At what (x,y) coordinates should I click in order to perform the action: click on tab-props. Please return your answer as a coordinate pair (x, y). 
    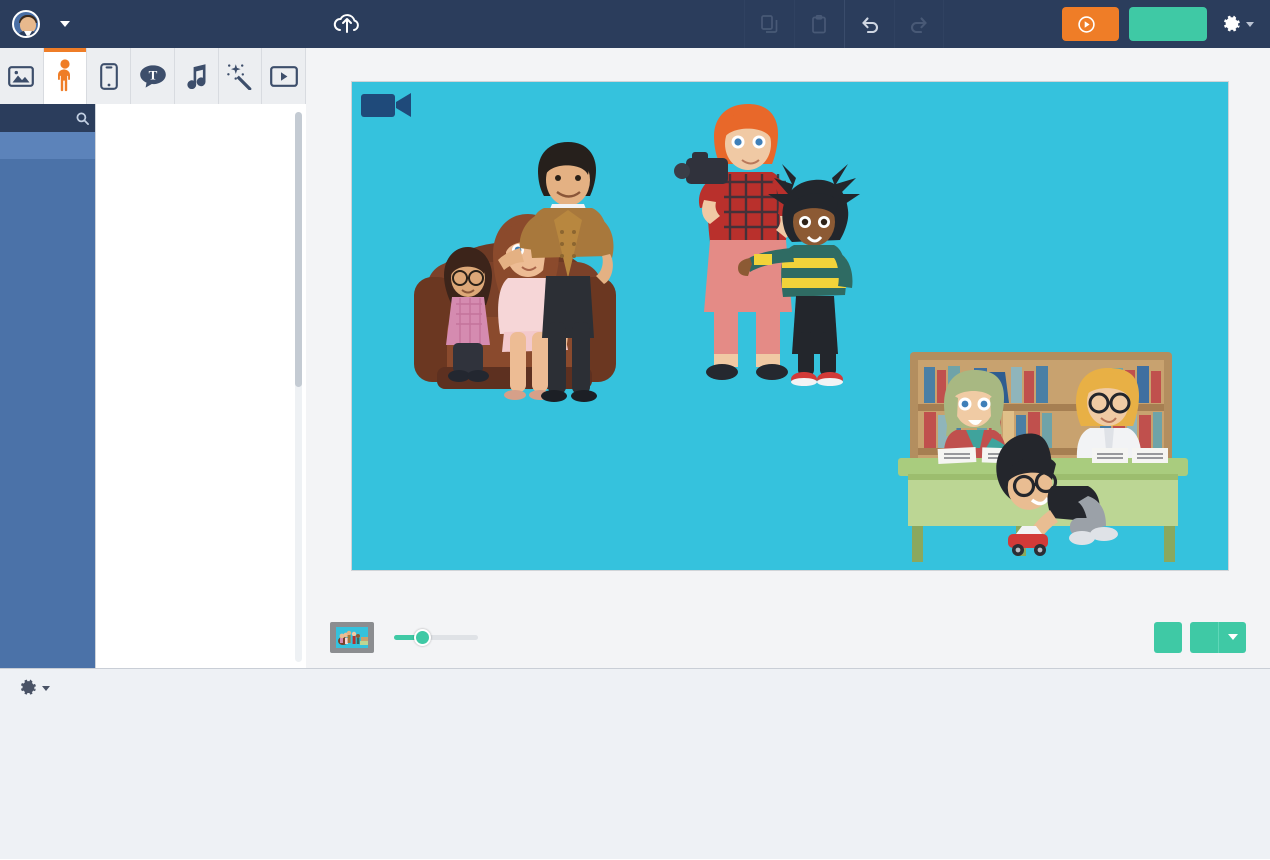
    Looking at the image, I should click on (109, 76).